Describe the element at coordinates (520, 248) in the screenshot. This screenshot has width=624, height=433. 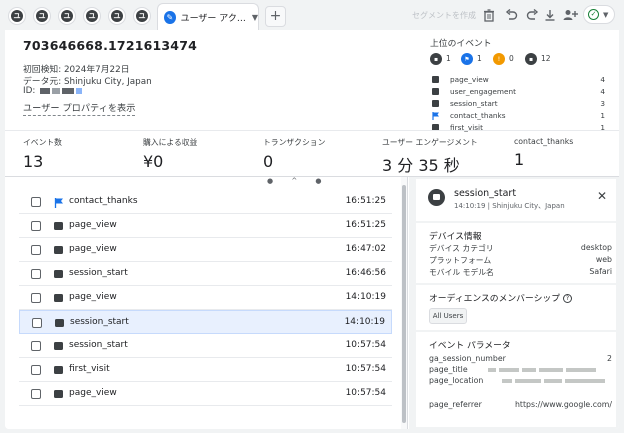
I see `device-row: デバイス カテゴリ desktop` at that location.